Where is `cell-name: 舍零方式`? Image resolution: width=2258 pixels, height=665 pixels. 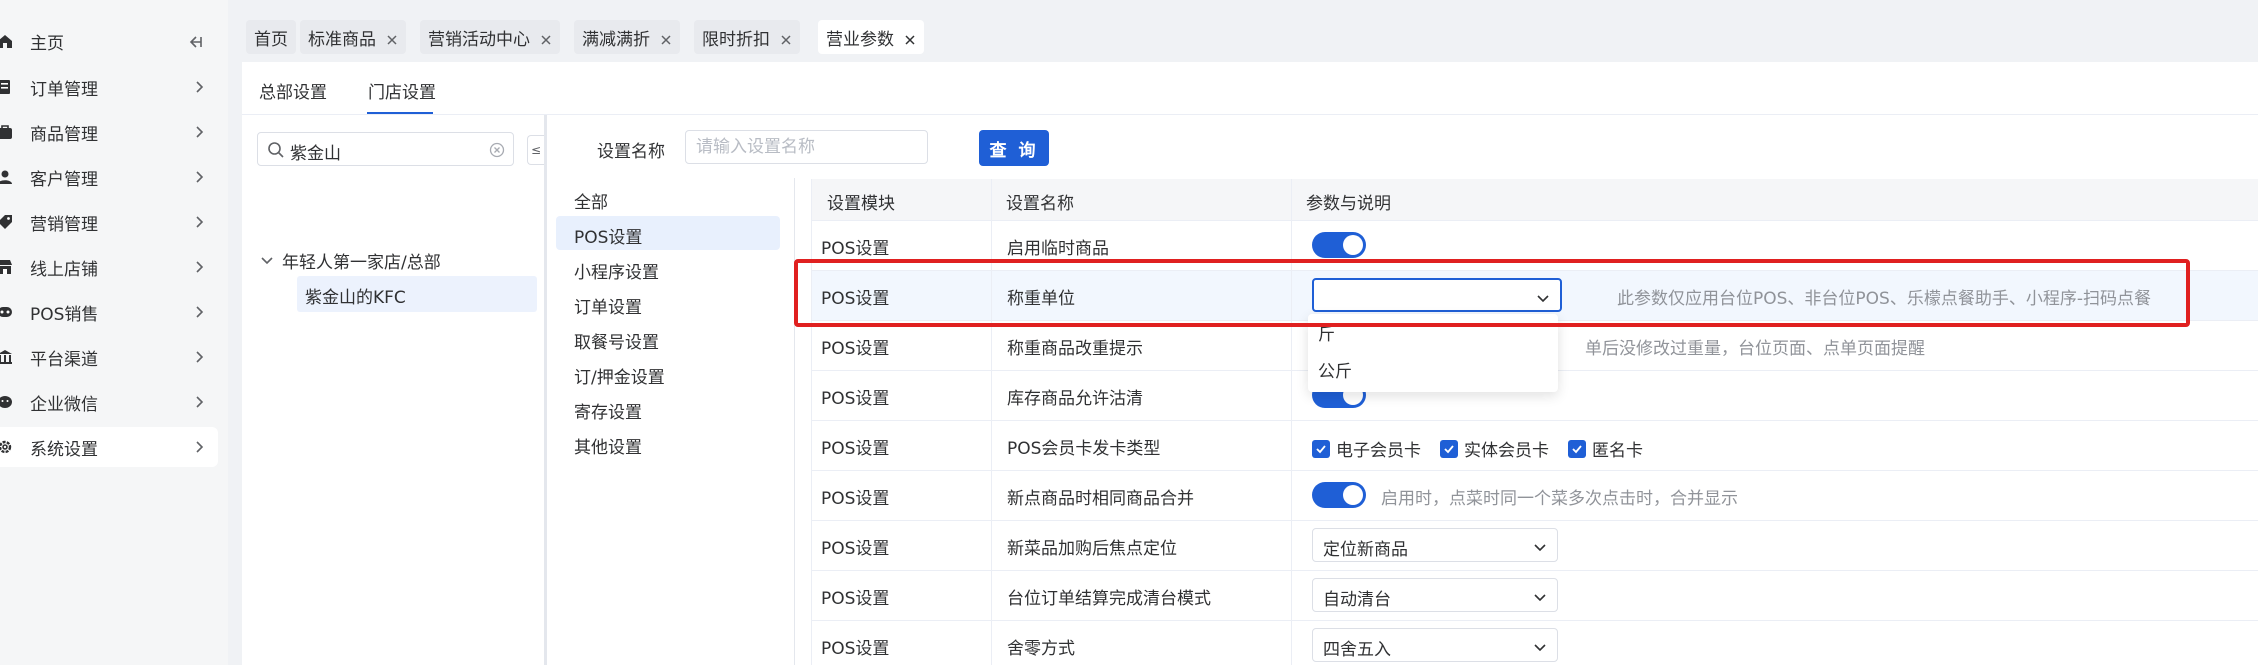
cell-name: 舍零方式 is located at coordinates (1041, 649).